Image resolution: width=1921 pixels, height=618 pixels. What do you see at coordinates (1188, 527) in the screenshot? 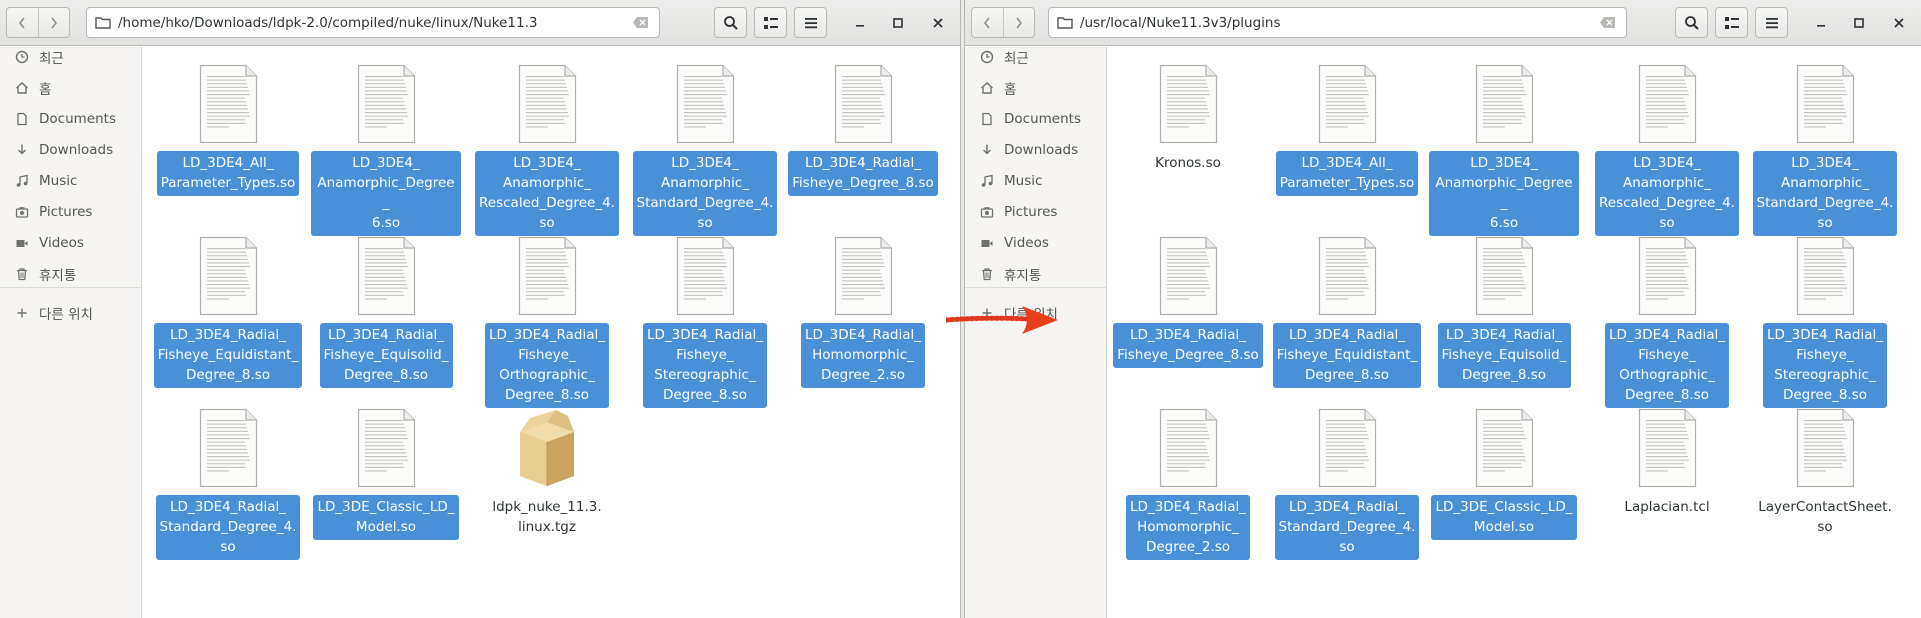
I see `file-name: LD_3DE4_Radial_ Homomorphic_ Degree_2.so` at bounding box center [1188, 527].